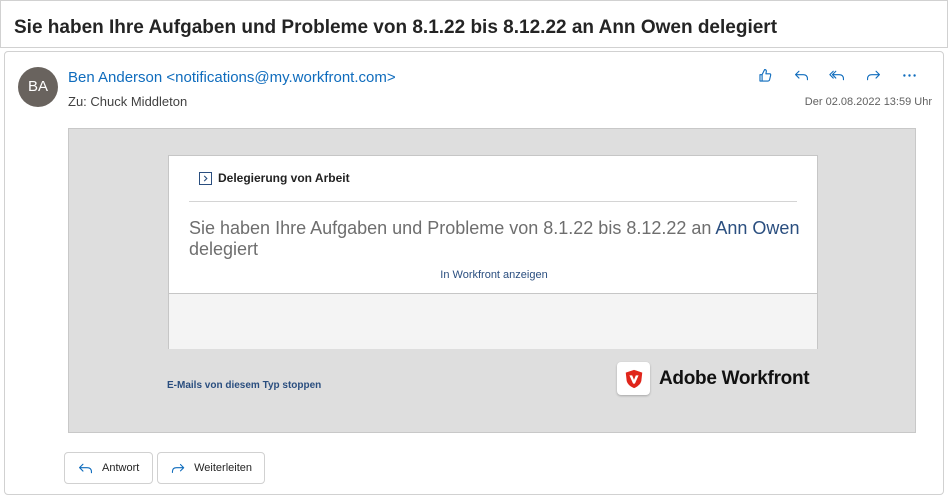 This screenshot has height=499, width=948. Describe the element at coordinates (224, 249) in the screenshot. I see `headline-suffix: delegiert` at that location.